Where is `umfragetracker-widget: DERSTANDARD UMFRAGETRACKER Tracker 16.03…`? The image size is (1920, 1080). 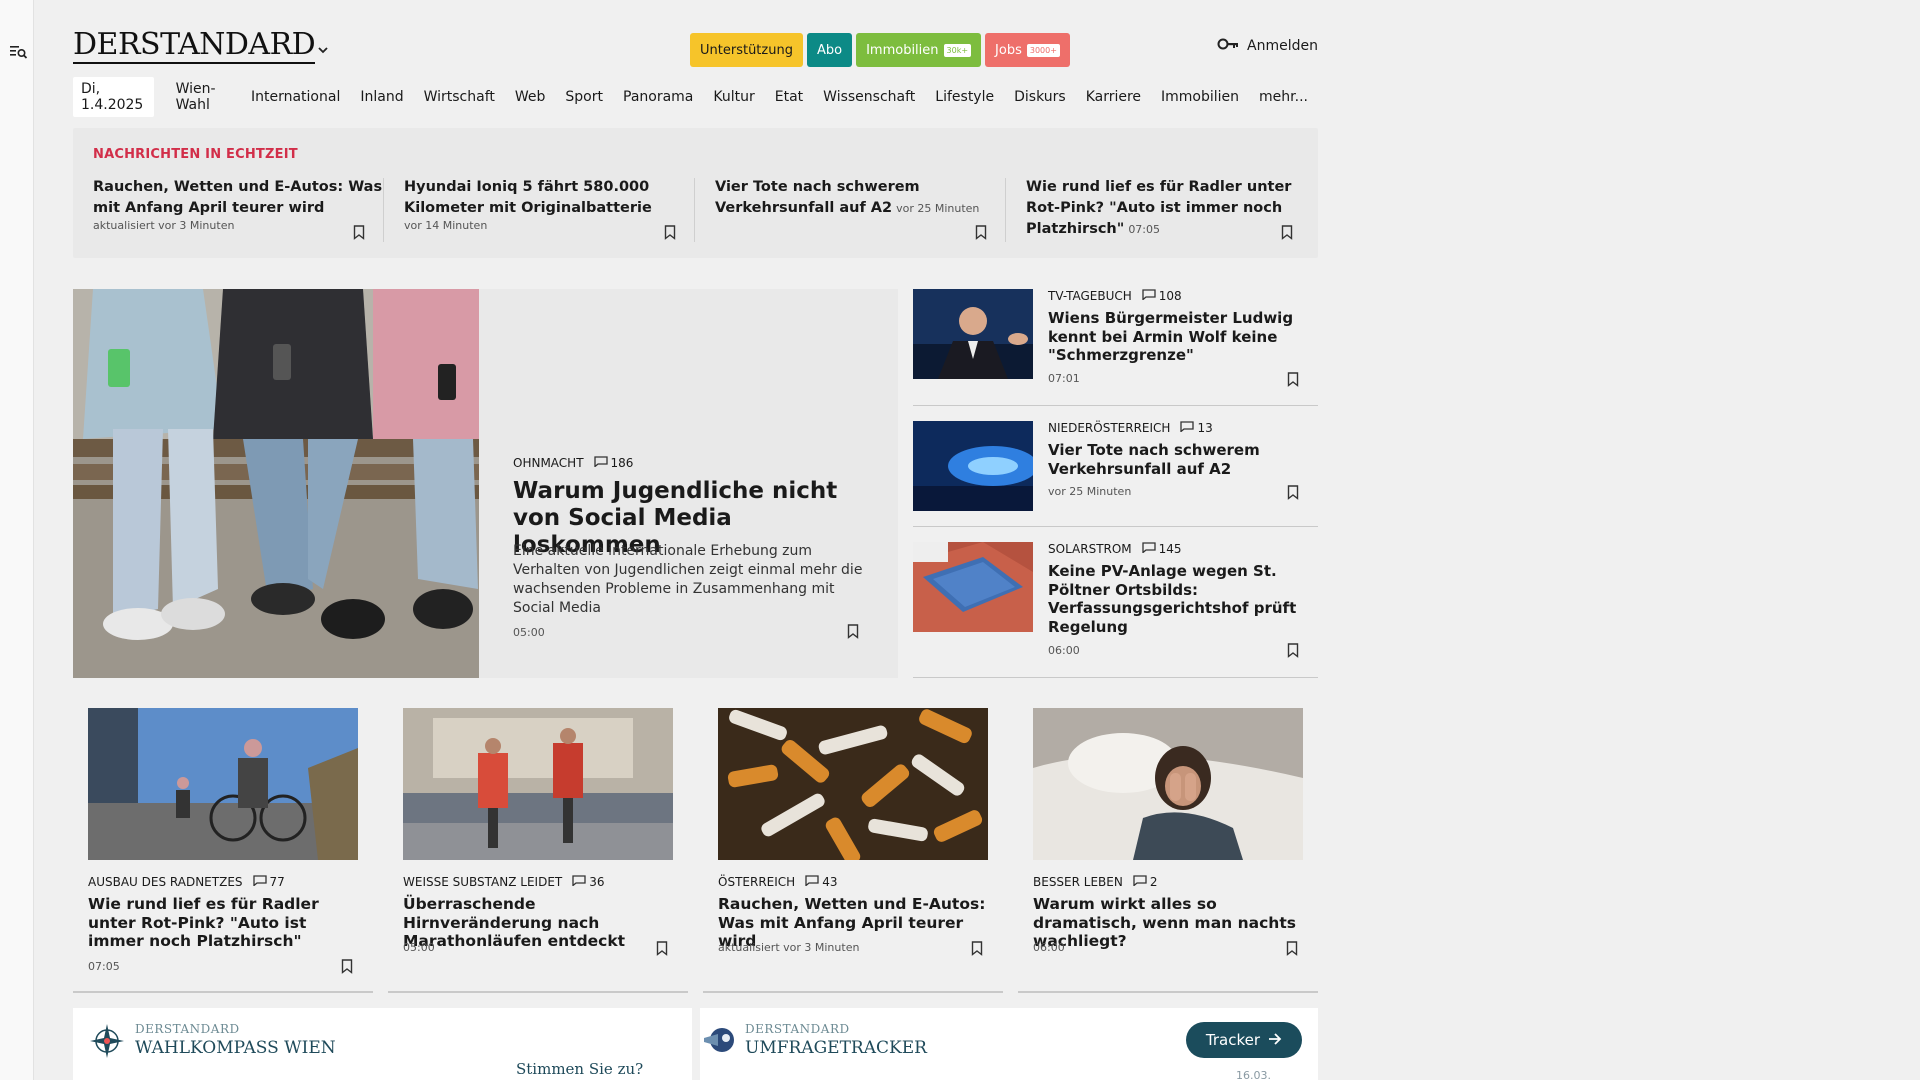 umfragetracker-widget: DERSTANDARD UMFRAGETRACKER Tracker 16.03… is located at coordinates (1009, 1044).